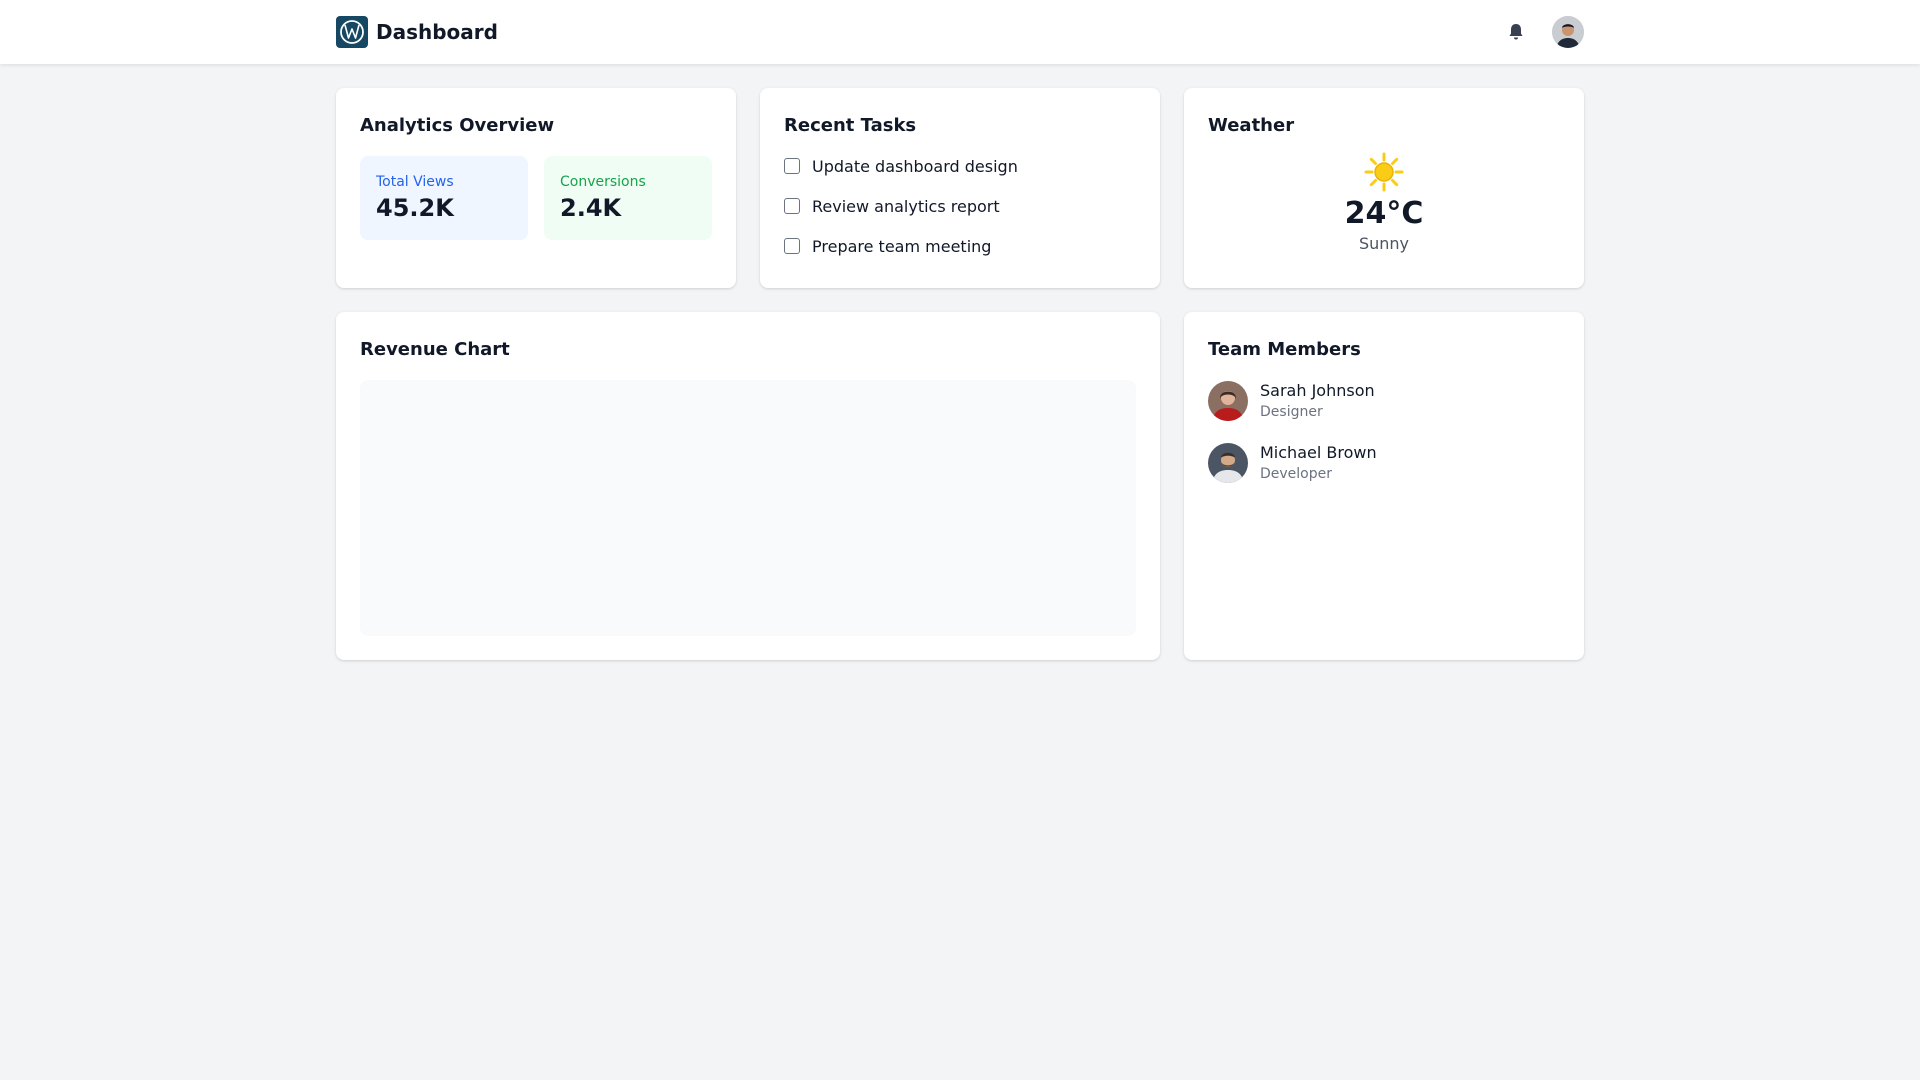 This screenshot has width=1920, height=1080. Describe the element at coordinates (415, 182) in the screenshot. I see `stat-label: Total Views` at that location.